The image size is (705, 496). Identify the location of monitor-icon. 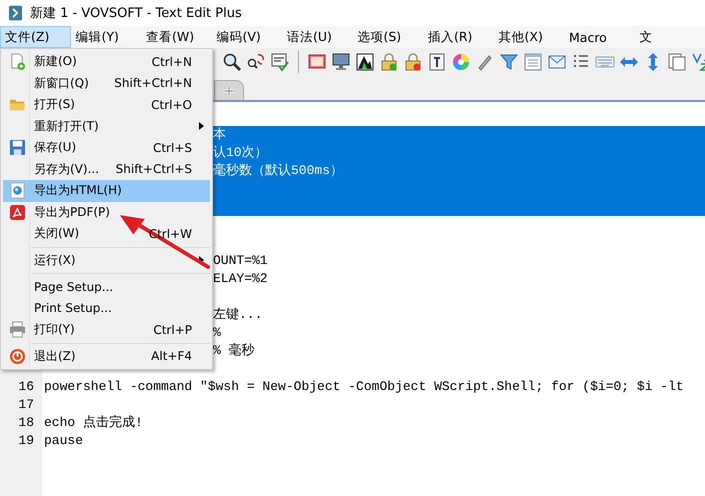
(341, 62).